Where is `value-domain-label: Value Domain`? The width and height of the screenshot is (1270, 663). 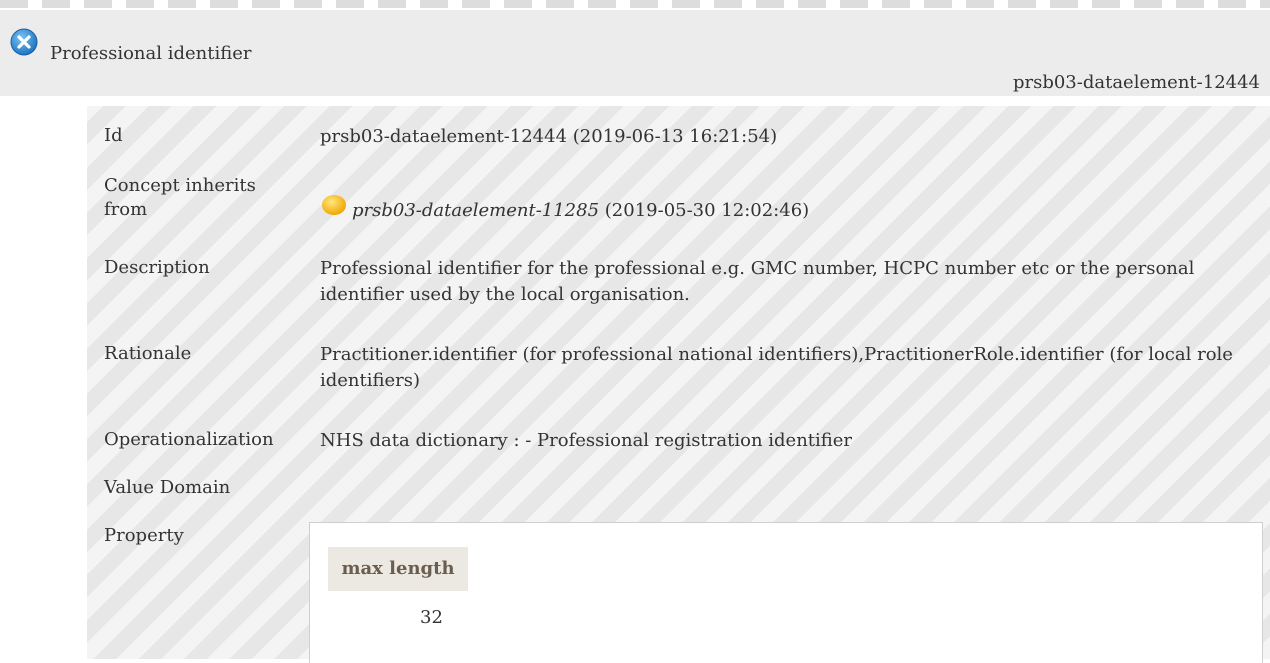
value-domain-label: Value Domain is located at coordinates (167, 487).